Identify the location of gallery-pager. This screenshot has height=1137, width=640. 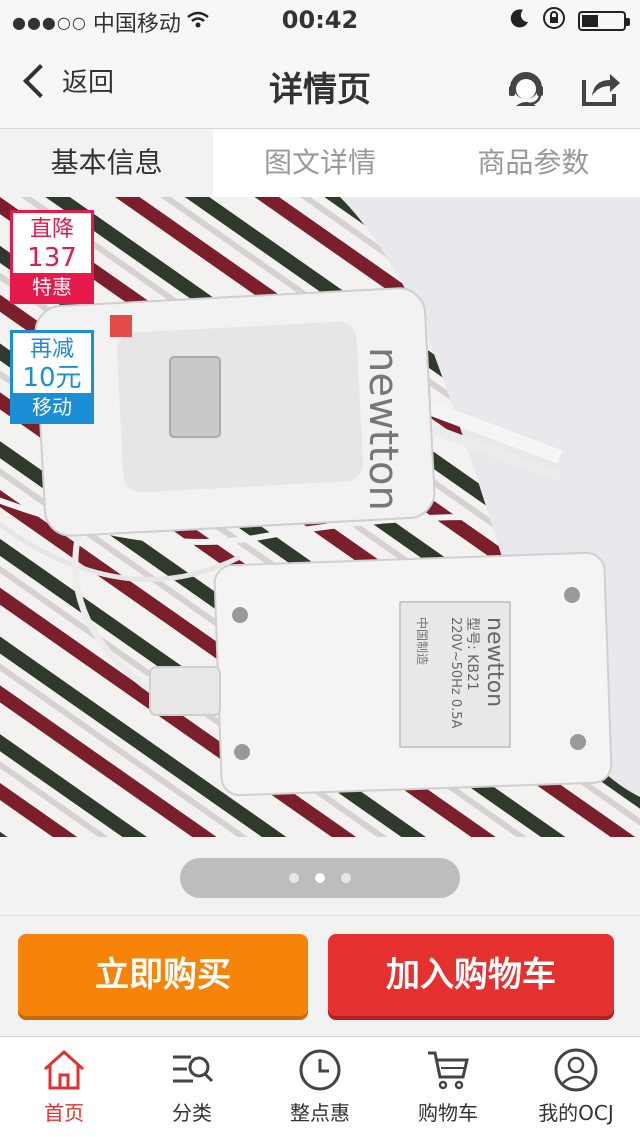
(320, 878).